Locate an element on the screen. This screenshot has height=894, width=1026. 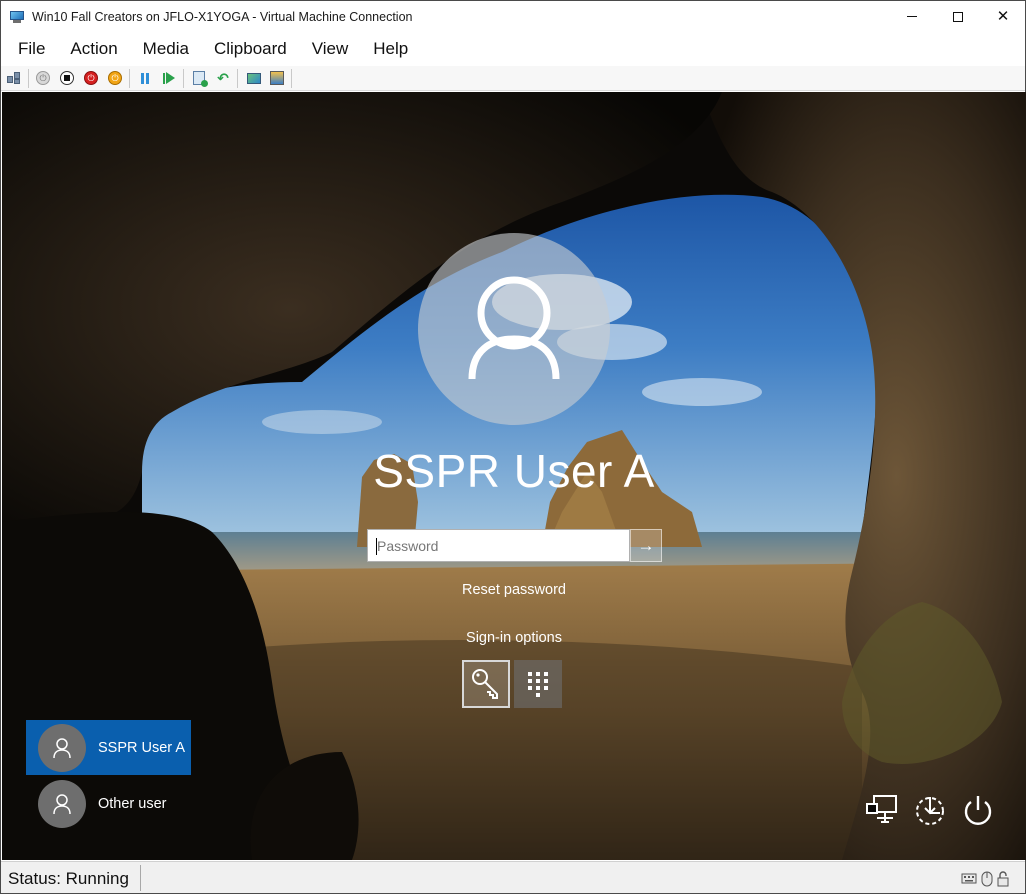
user-tile-label: Other user is located at coordinates (132, 803).